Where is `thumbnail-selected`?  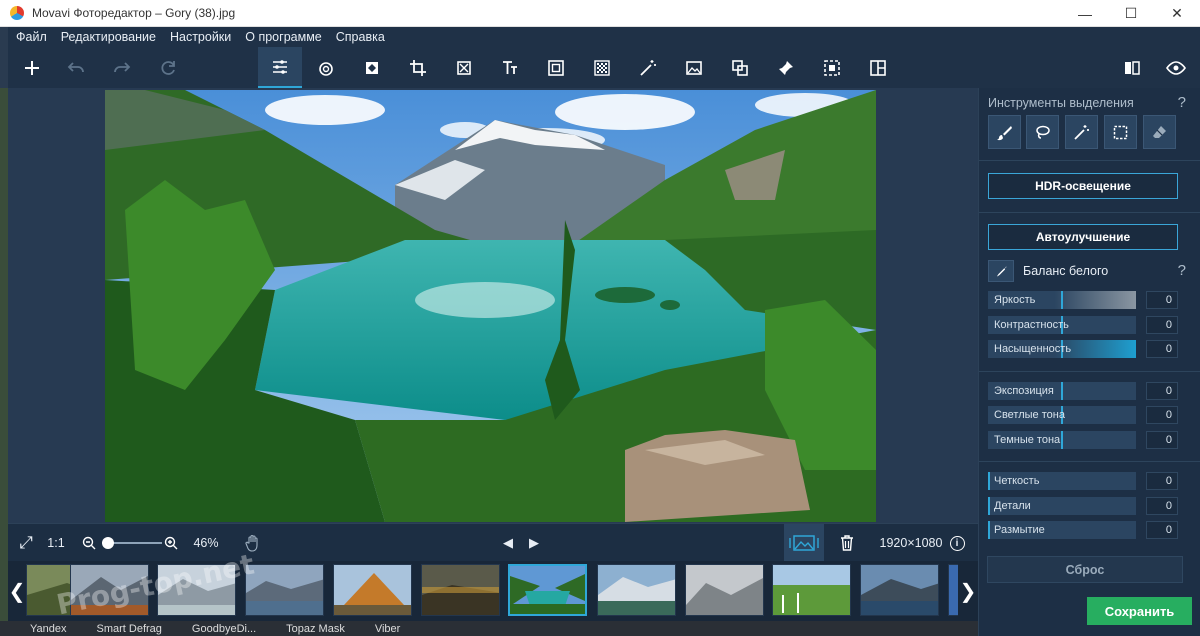 thumbnail-selected is located at coordinates (547, 590).